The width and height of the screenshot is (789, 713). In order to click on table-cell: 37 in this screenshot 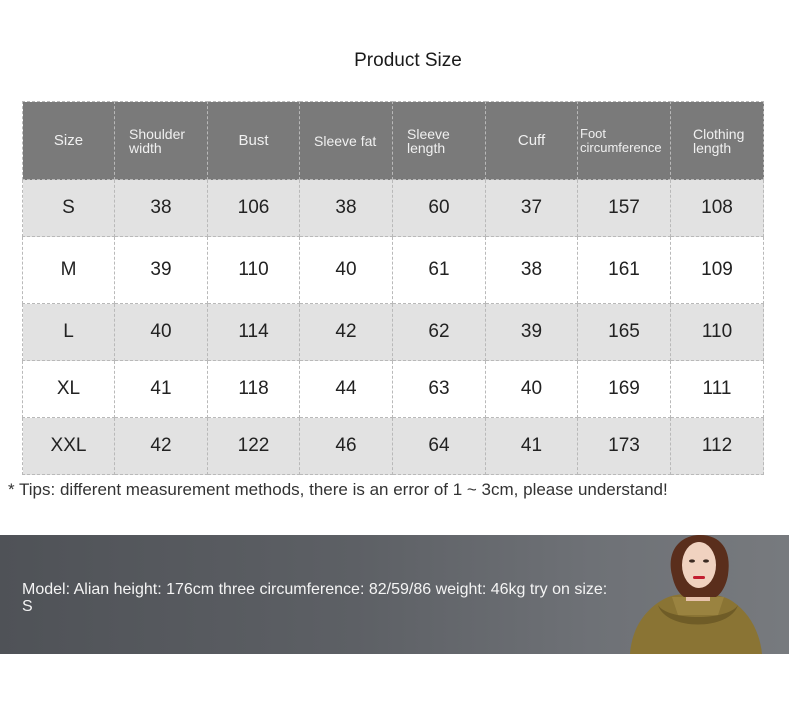, I will do `click(531, 208)`.